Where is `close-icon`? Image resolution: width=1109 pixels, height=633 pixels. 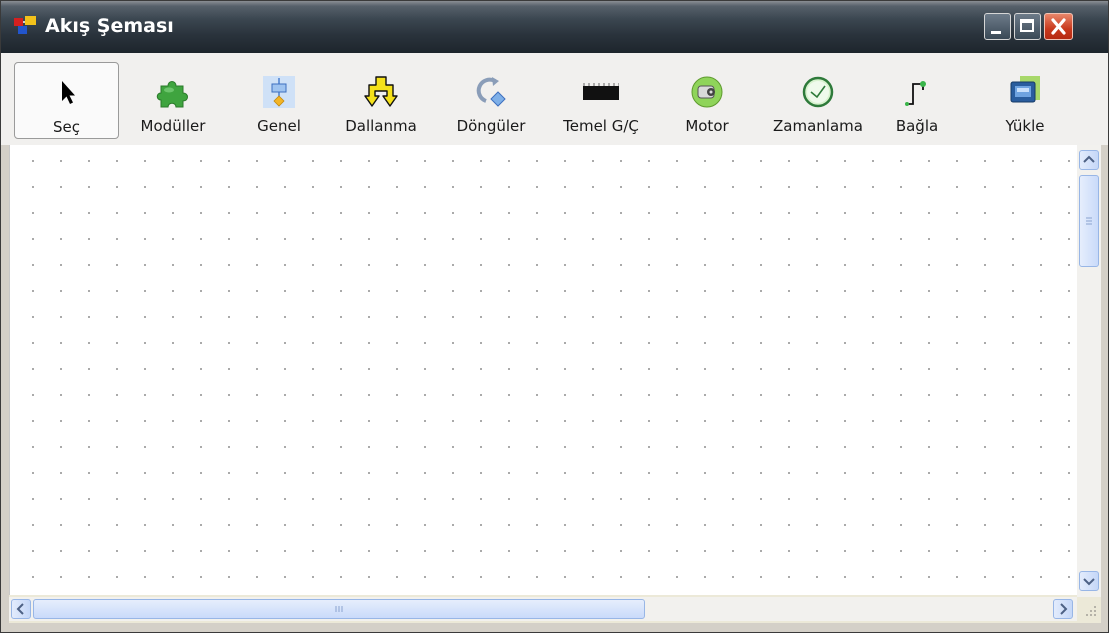
close-icon is located at coordinates (1058, 26).